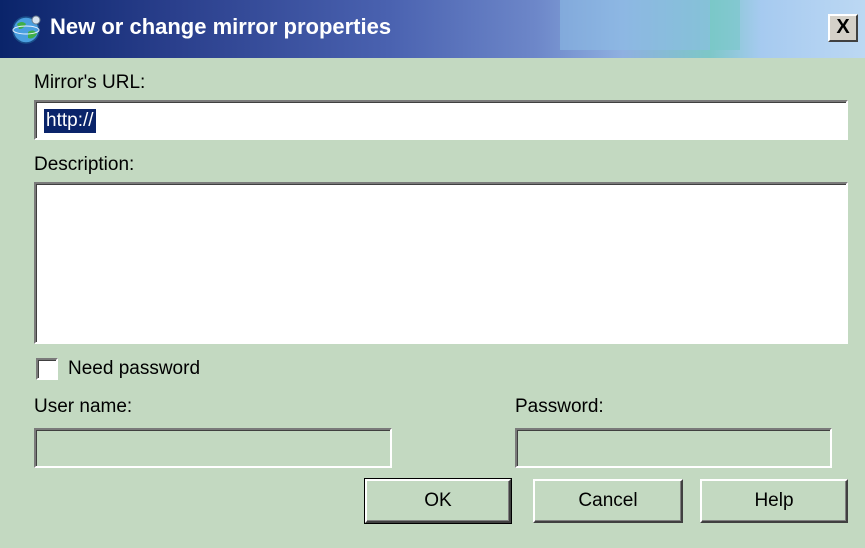 This screenshot has width=865, height=548. Describe the element at coordinates (134, 369) in the screenshot. I see `need-password-label: Need password` at that location.